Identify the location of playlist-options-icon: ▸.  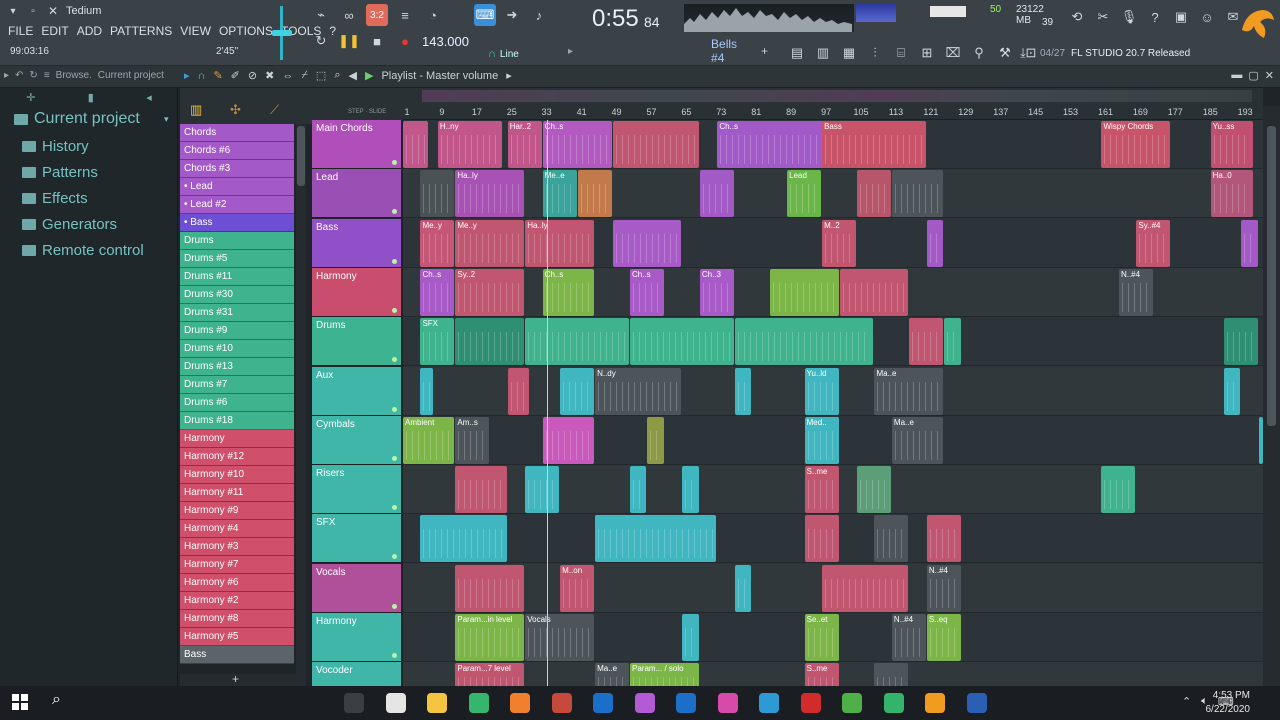
(187, 75).